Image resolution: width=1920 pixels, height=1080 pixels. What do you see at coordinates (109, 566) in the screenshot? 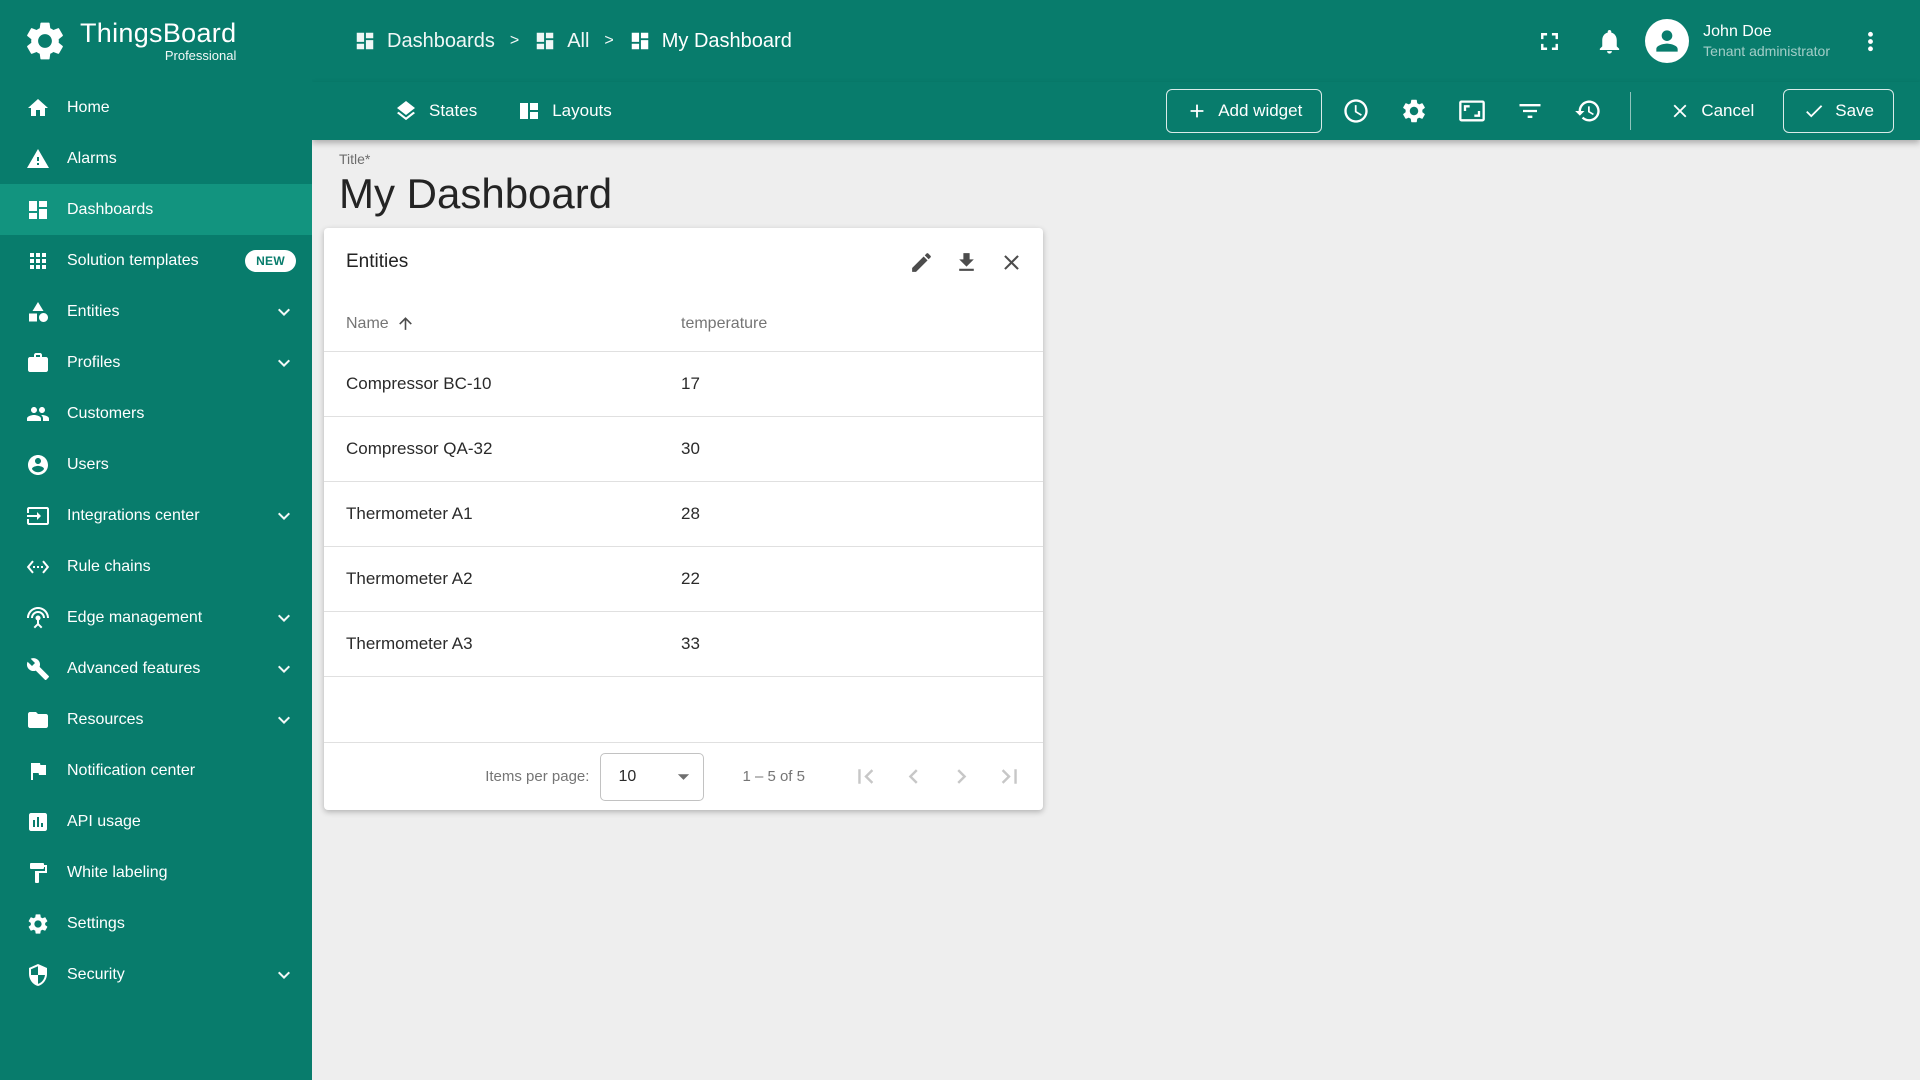
I see `sidebar-item-label: Rule chains` at bounding box center [109, 566].